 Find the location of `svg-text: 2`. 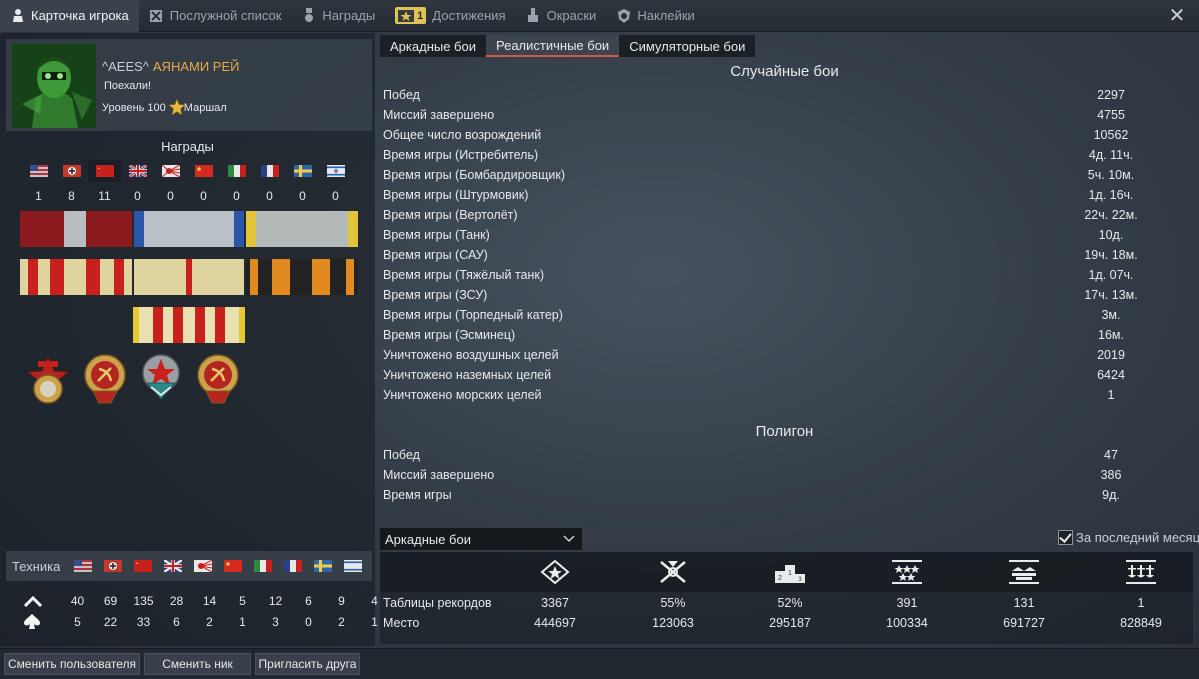

svg-text: 2 is located at coordinates (780, 578).